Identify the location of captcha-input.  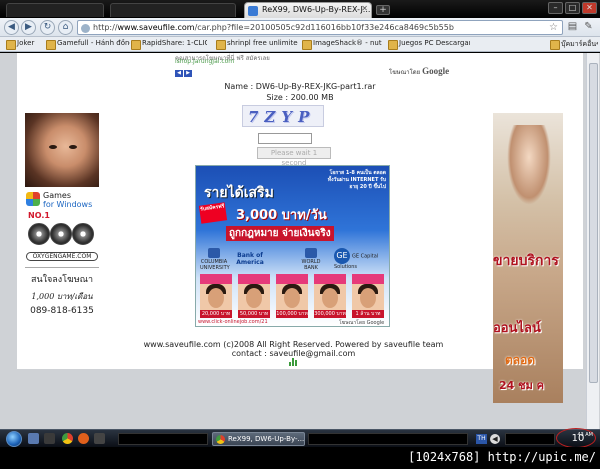
(285, 138).